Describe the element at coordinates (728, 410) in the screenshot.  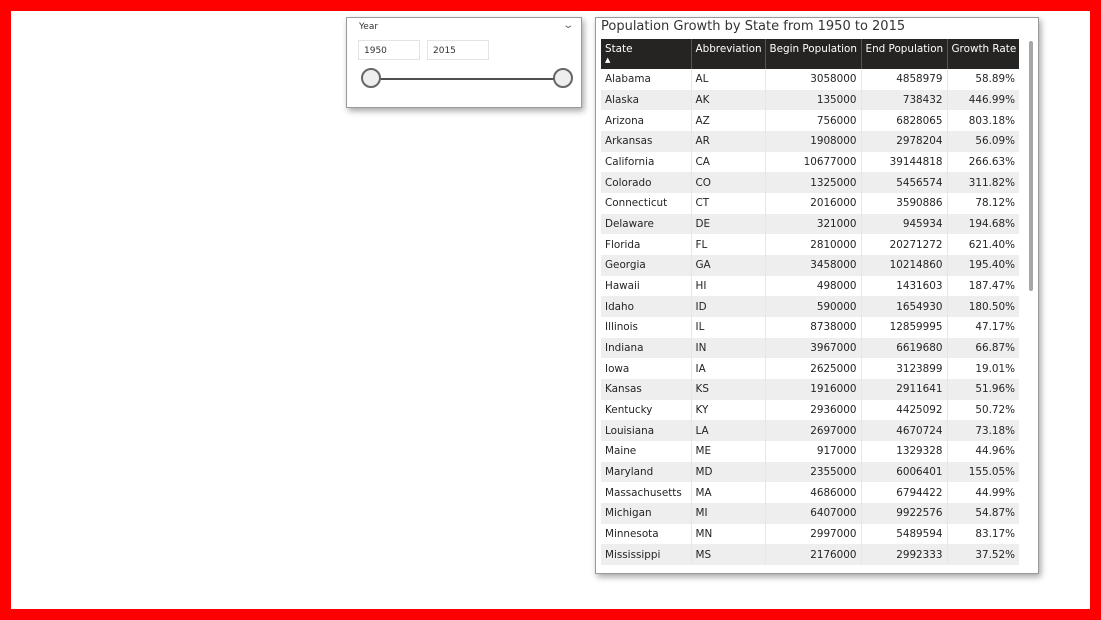
I see `cell-abbreviation: KY` at that location.